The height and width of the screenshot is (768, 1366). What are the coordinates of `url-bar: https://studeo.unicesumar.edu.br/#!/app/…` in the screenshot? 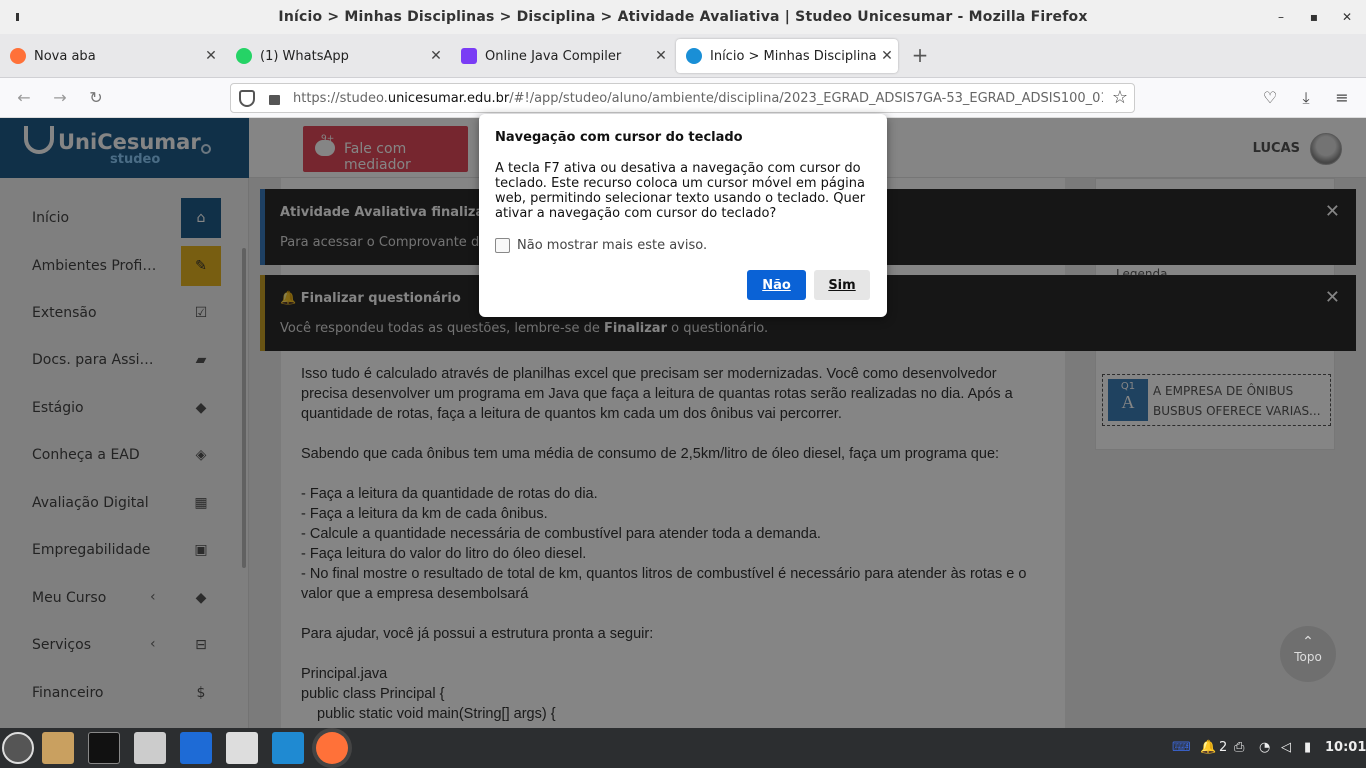 It's located at (682, 98).